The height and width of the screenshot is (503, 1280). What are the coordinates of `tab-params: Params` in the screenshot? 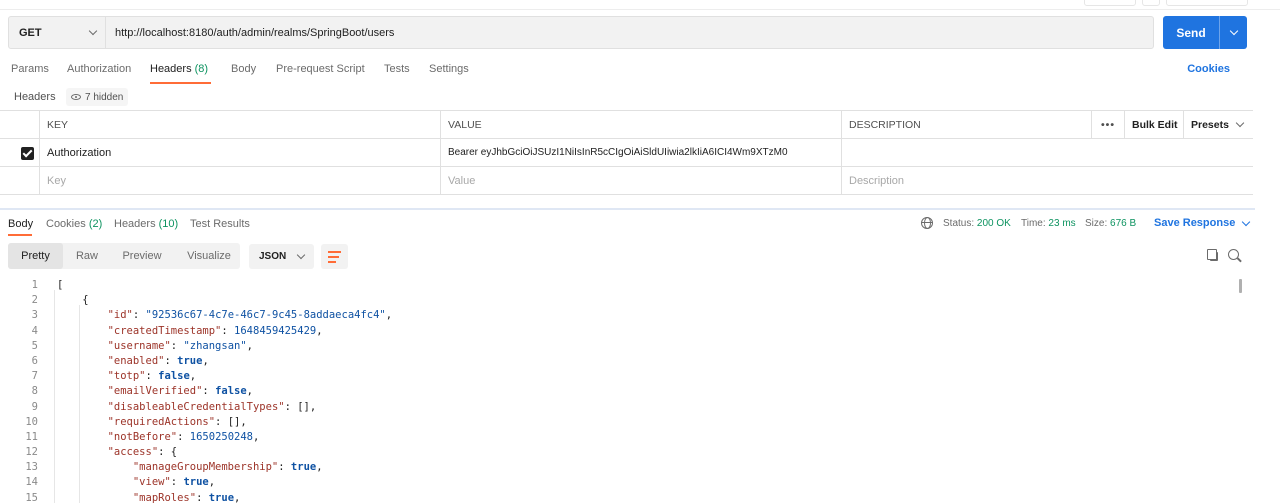 It's located at (30, 69).